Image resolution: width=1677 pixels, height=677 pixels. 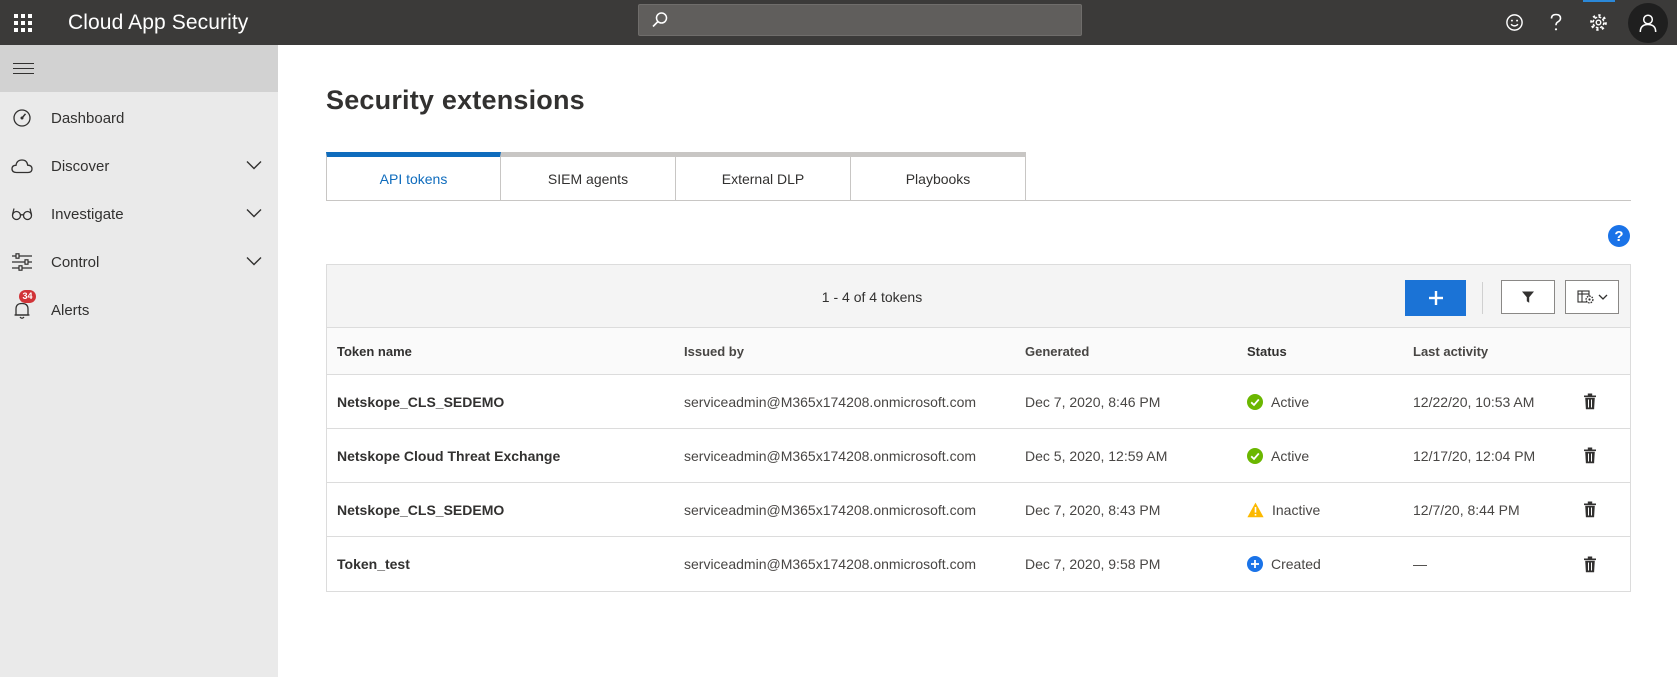 What do you see at coordinates (938, 176) in the screenshot?
I see `tab-playbooks: Playbooks` at bounding box center [938, 176].